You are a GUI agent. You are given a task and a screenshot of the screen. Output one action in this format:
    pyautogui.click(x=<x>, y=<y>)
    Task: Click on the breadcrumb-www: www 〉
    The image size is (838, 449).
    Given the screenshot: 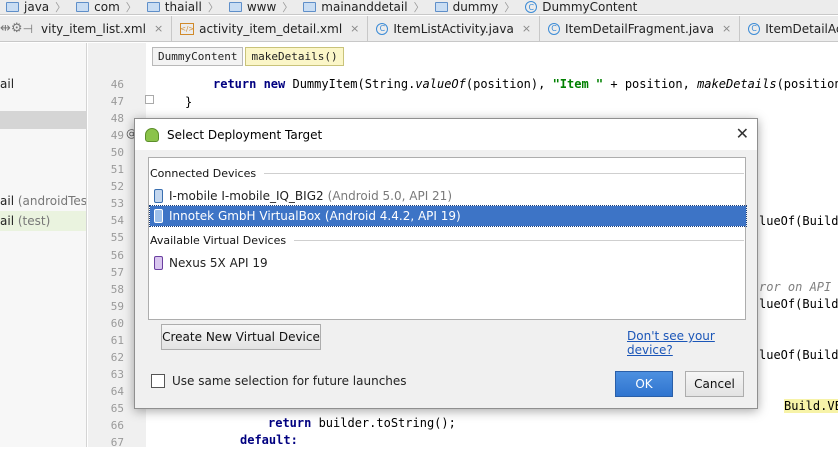 What is the action you would take?
    pyautogui.click(x=260, y=7)
    